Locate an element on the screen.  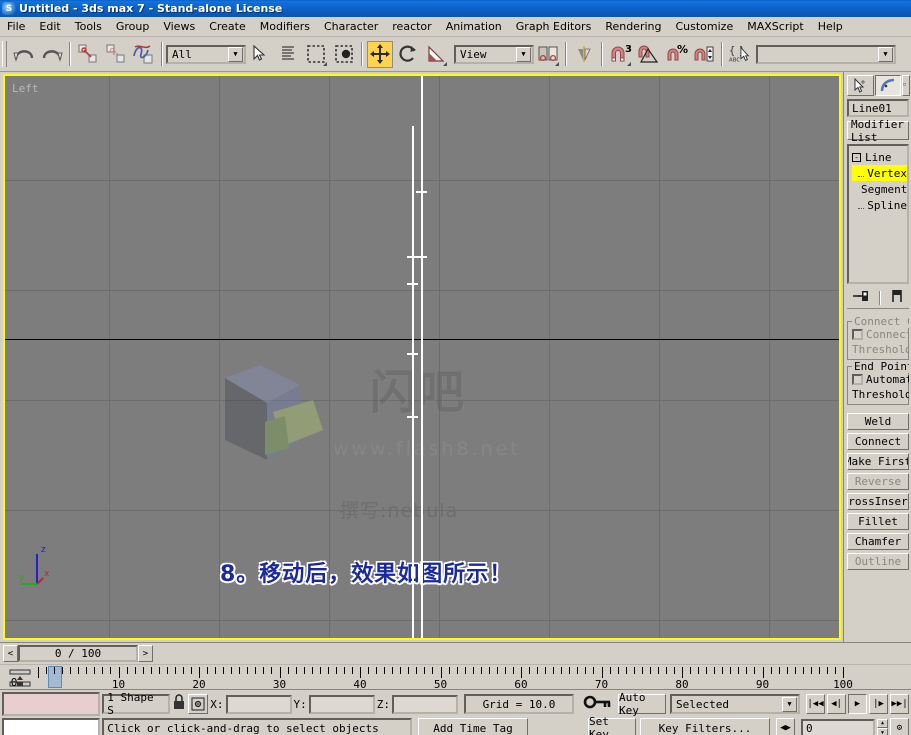
spinner-snap-toggle-icon is located at coordinates (704, 54).